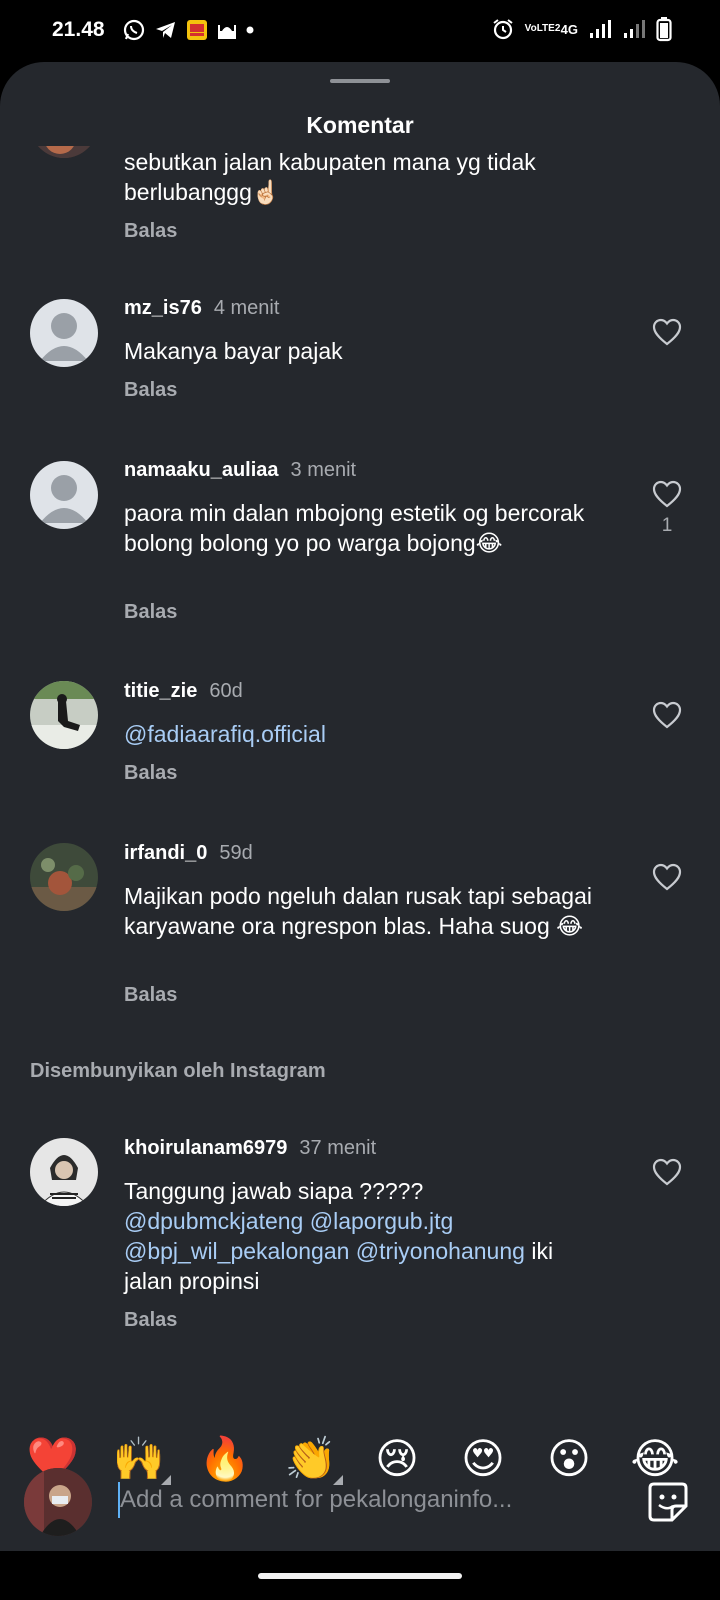 The height and width of the screenshot is (1600, 720). Describe the element at coordinates (226, 691) in the screenshot. I see `comment-time: 60d` at that location.